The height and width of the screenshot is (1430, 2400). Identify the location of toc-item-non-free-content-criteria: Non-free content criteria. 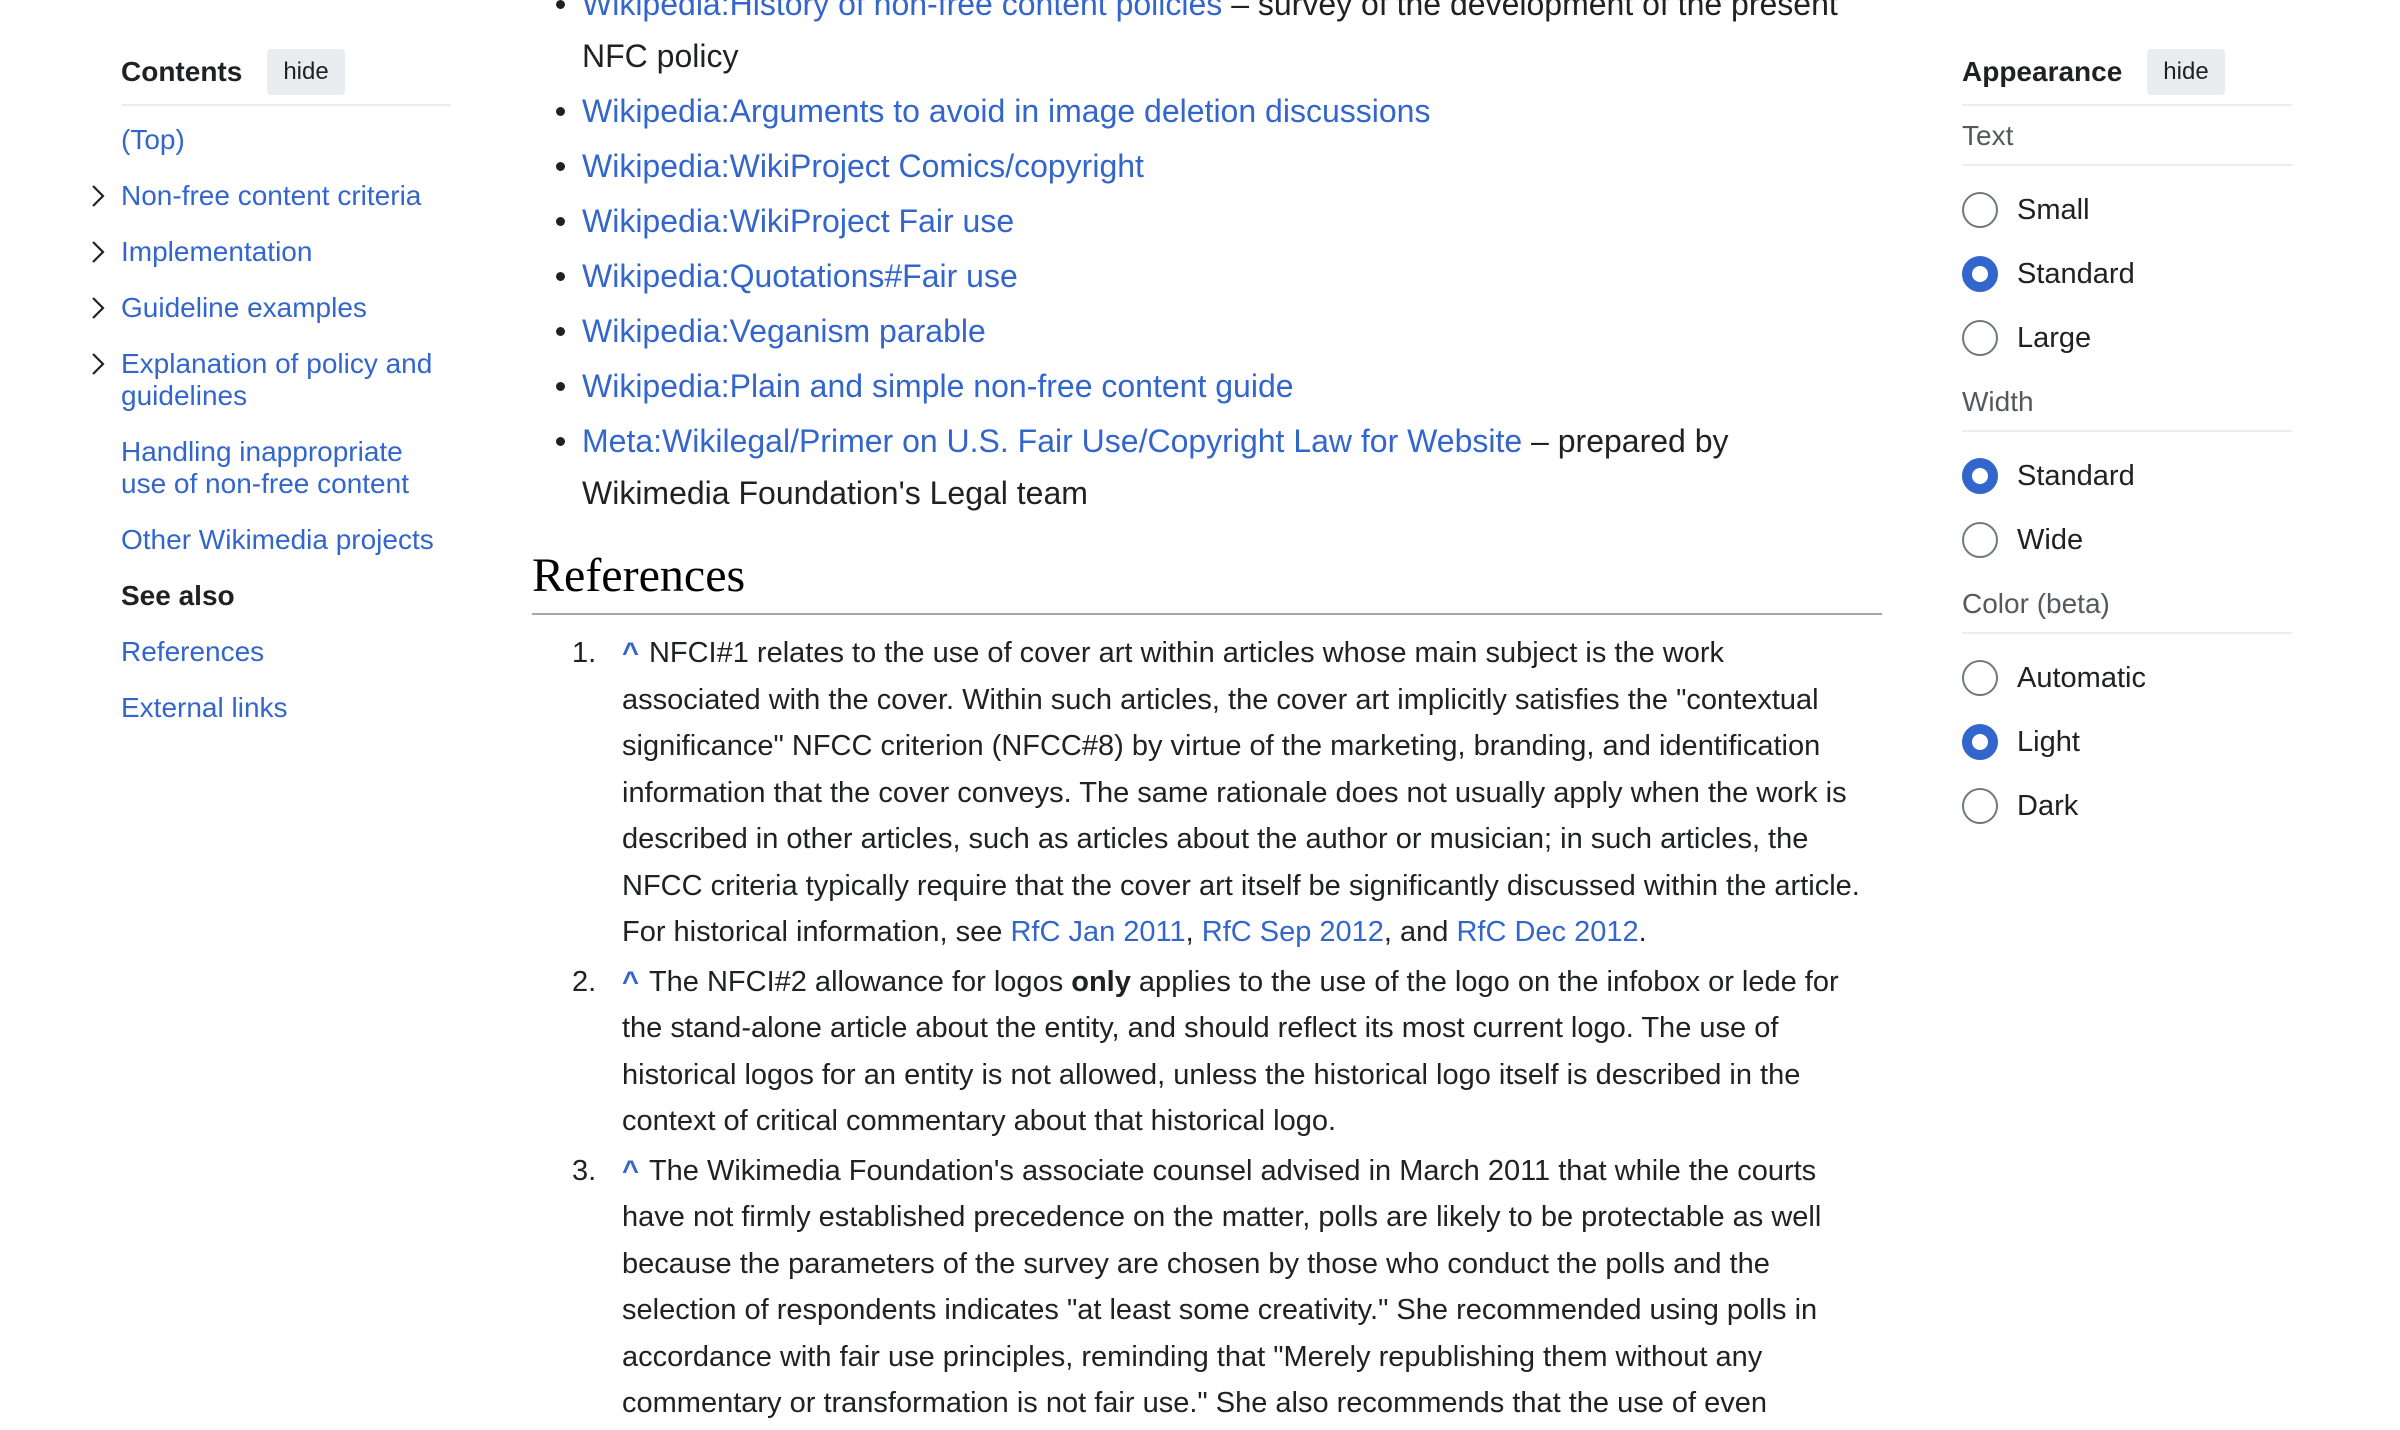
(271, 196).